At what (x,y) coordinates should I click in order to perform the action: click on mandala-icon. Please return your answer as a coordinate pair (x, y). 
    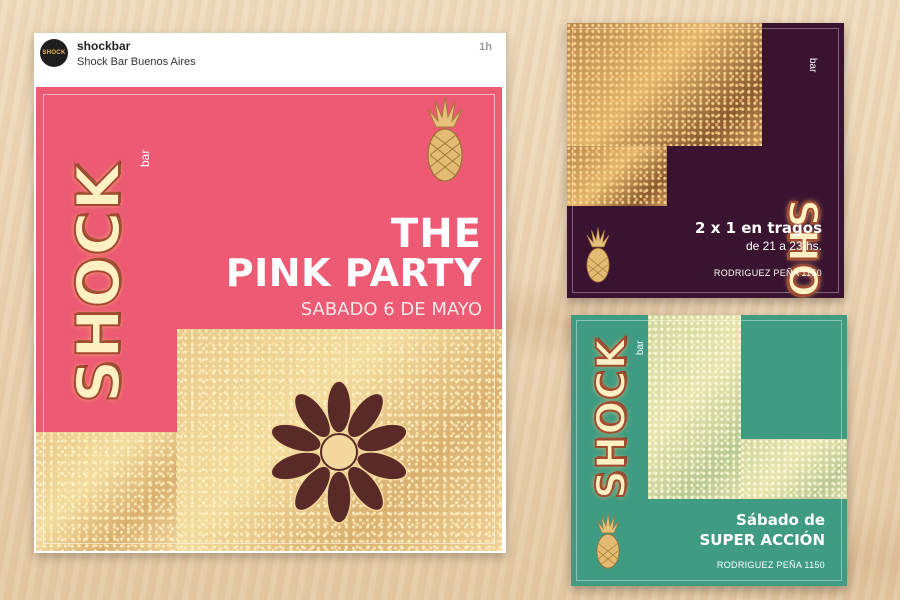
    Looking at the image, I should click on (339, 452).